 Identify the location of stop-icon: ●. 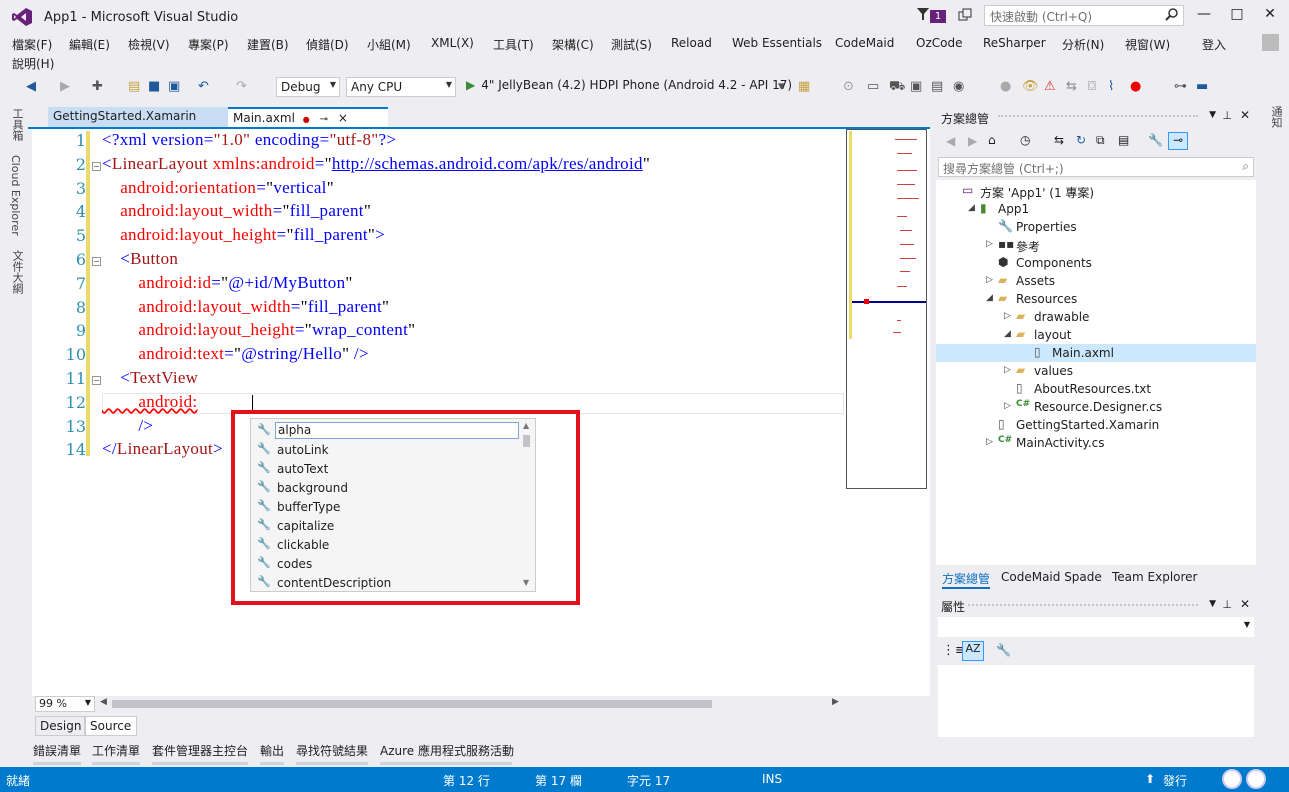
(1135, 86).